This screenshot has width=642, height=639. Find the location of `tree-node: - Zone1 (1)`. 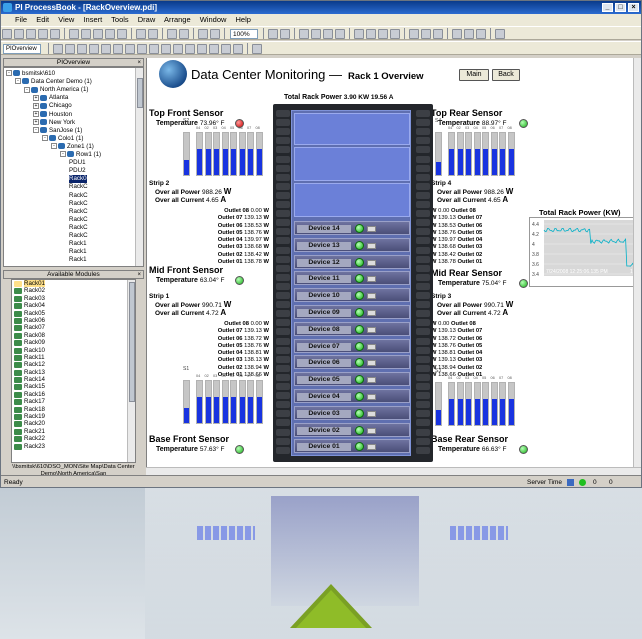

tree-node: - Zone1 (1) is located at coordinates (72, 147).